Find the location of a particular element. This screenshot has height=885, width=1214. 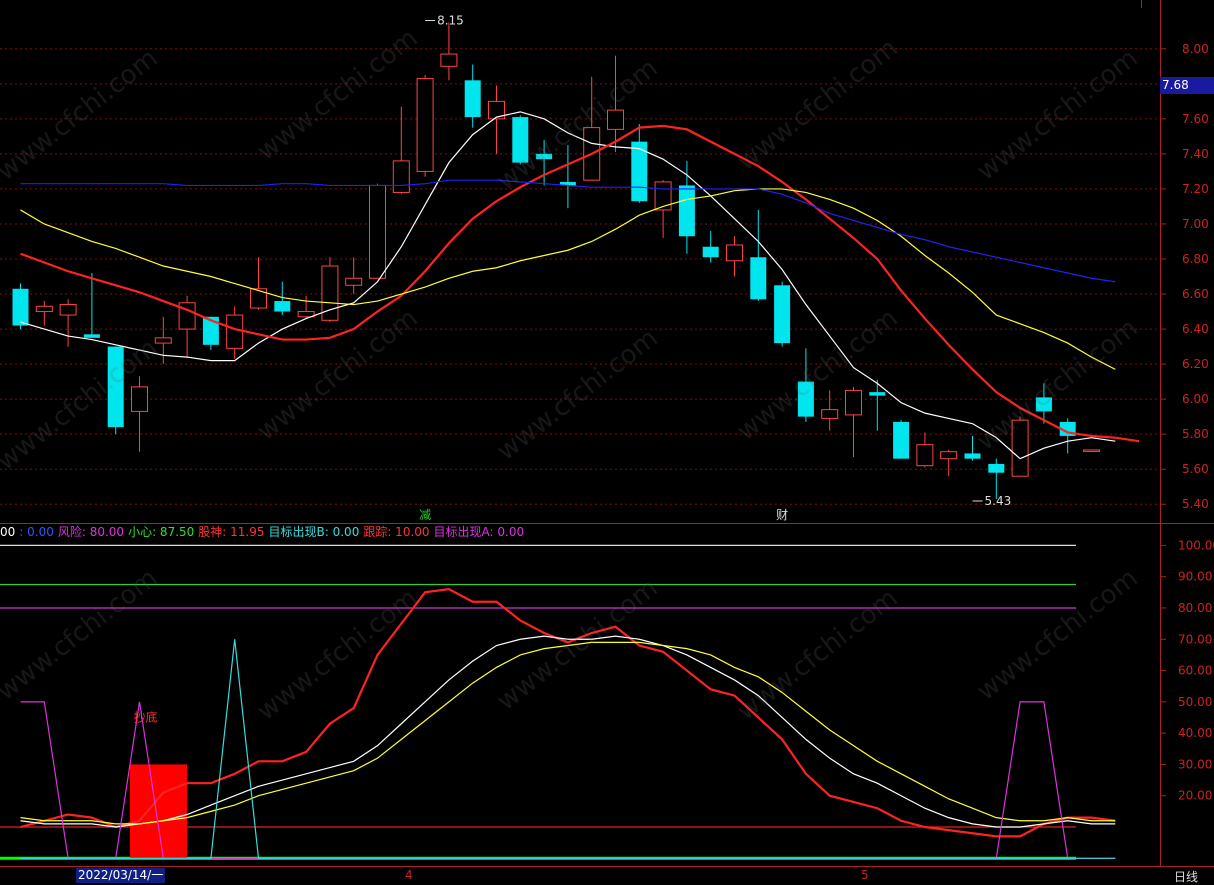

price-tick-label: 5.40 is located at coordinates (1195, 504).